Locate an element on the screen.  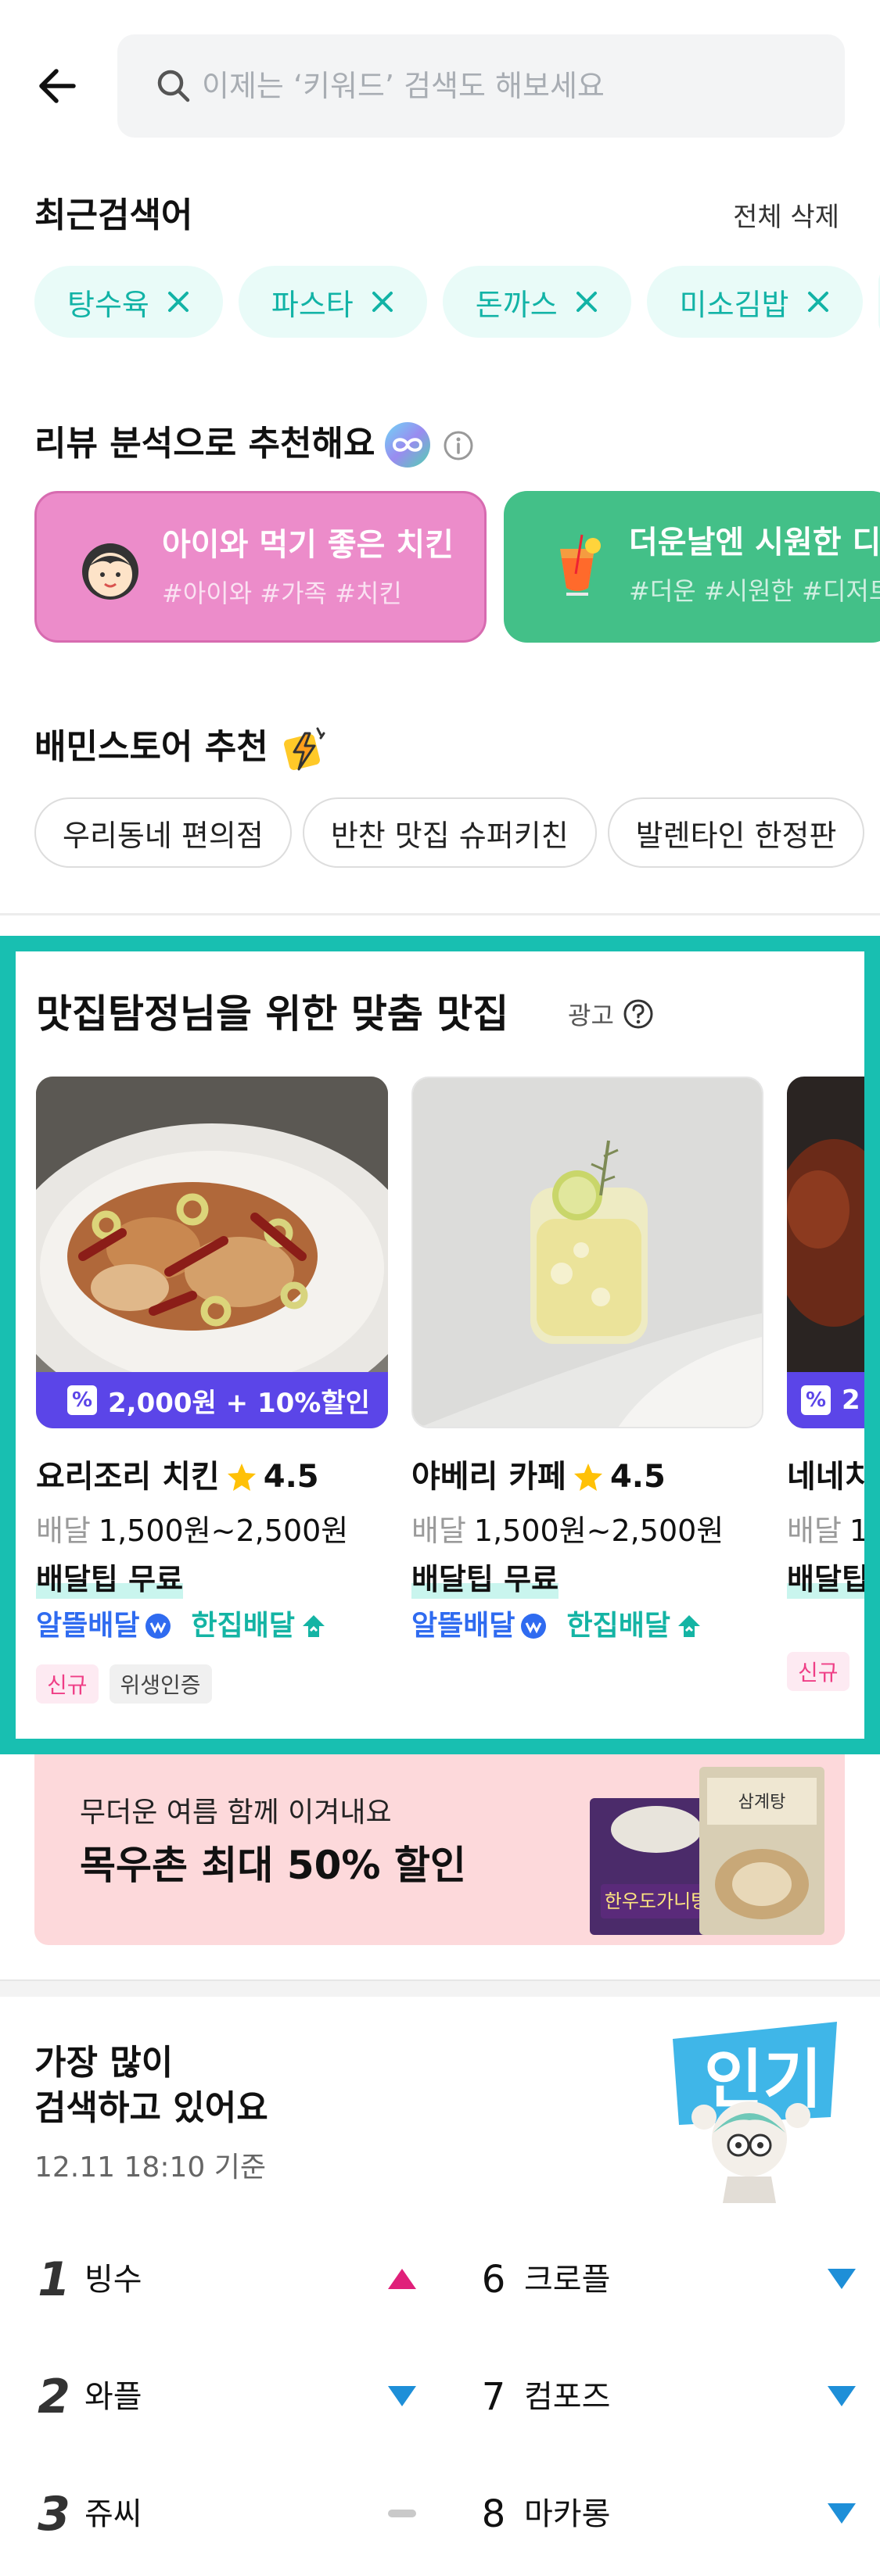
recent-chip: 탕수육 is located at coordinates (128, 302).